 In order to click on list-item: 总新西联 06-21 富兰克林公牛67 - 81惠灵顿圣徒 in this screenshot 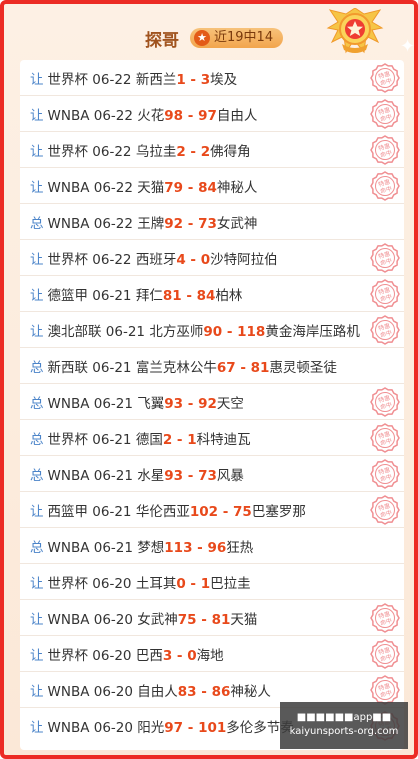, I will do `click(212, 366)`.